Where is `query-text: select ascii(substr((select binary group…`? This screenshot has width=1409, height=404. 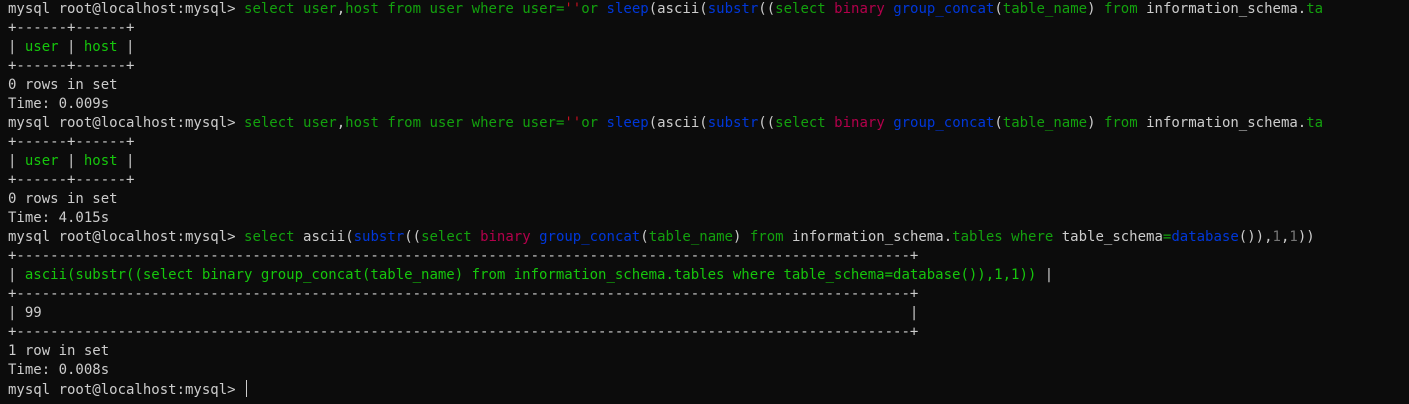
query-text: select ascii(substr((select binary group… is located at coordinates (779, 237).